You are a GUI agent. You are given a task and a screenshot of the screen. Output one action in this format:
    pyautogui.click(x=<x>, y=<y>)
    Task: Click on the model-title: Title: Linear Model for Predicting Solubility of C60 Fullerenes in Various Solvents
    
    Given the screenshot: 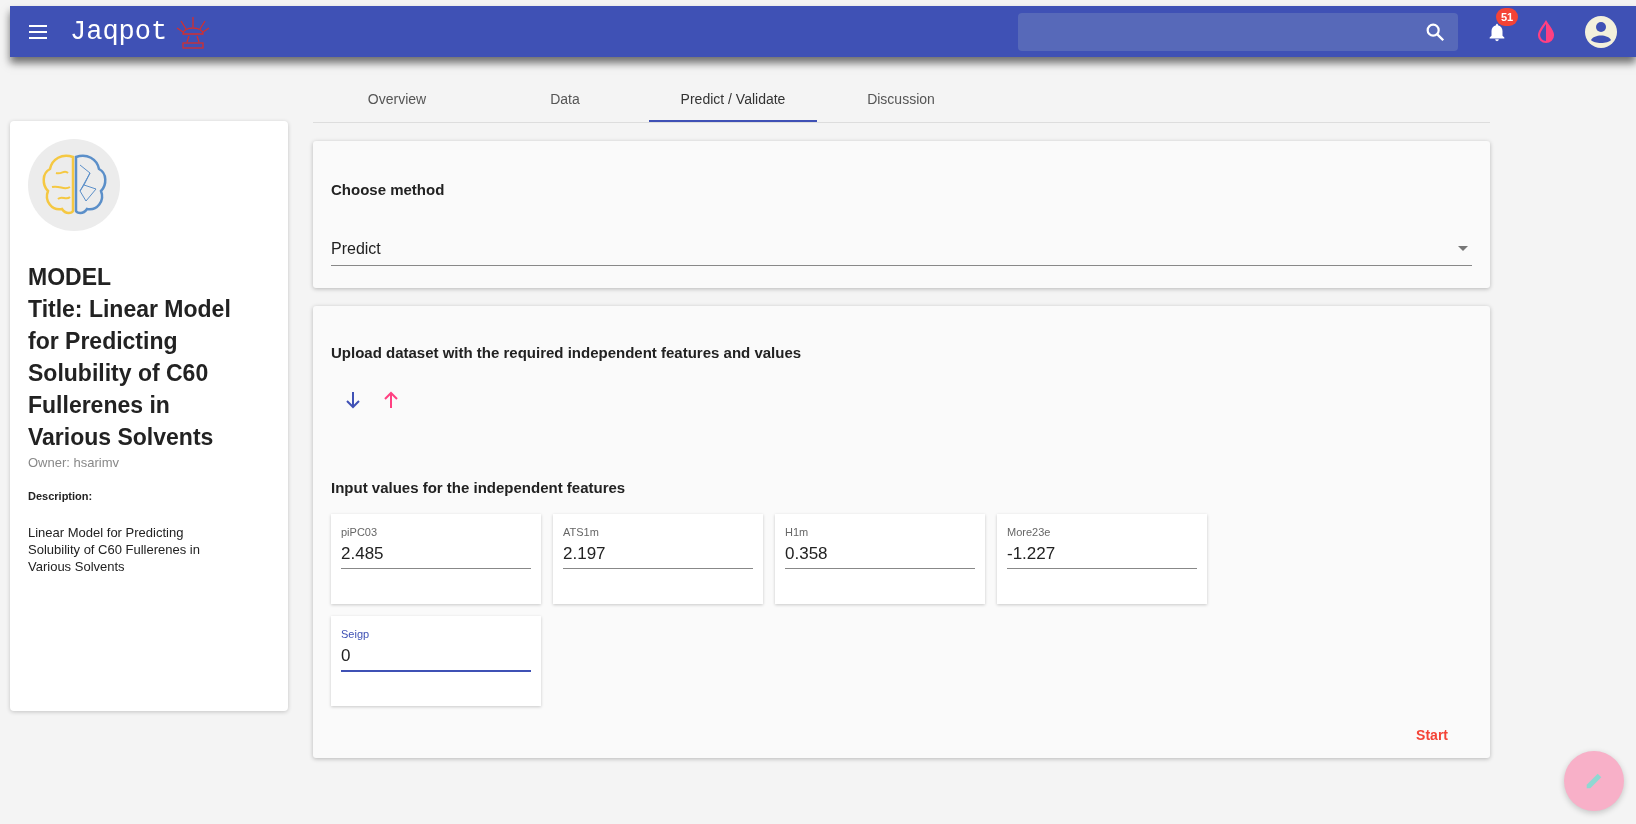 What is the action you would take?
    pyautogui.click(x=130, y=373)
    